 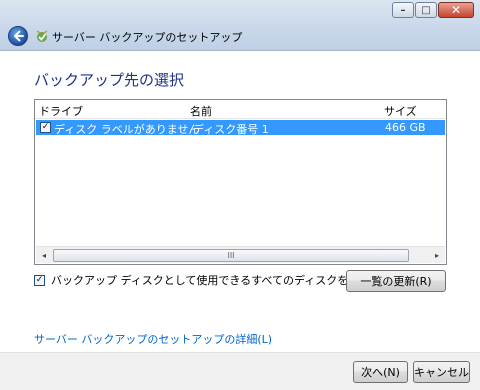 I want to click on column-header-name: 名前, so click(x=201, y=111).